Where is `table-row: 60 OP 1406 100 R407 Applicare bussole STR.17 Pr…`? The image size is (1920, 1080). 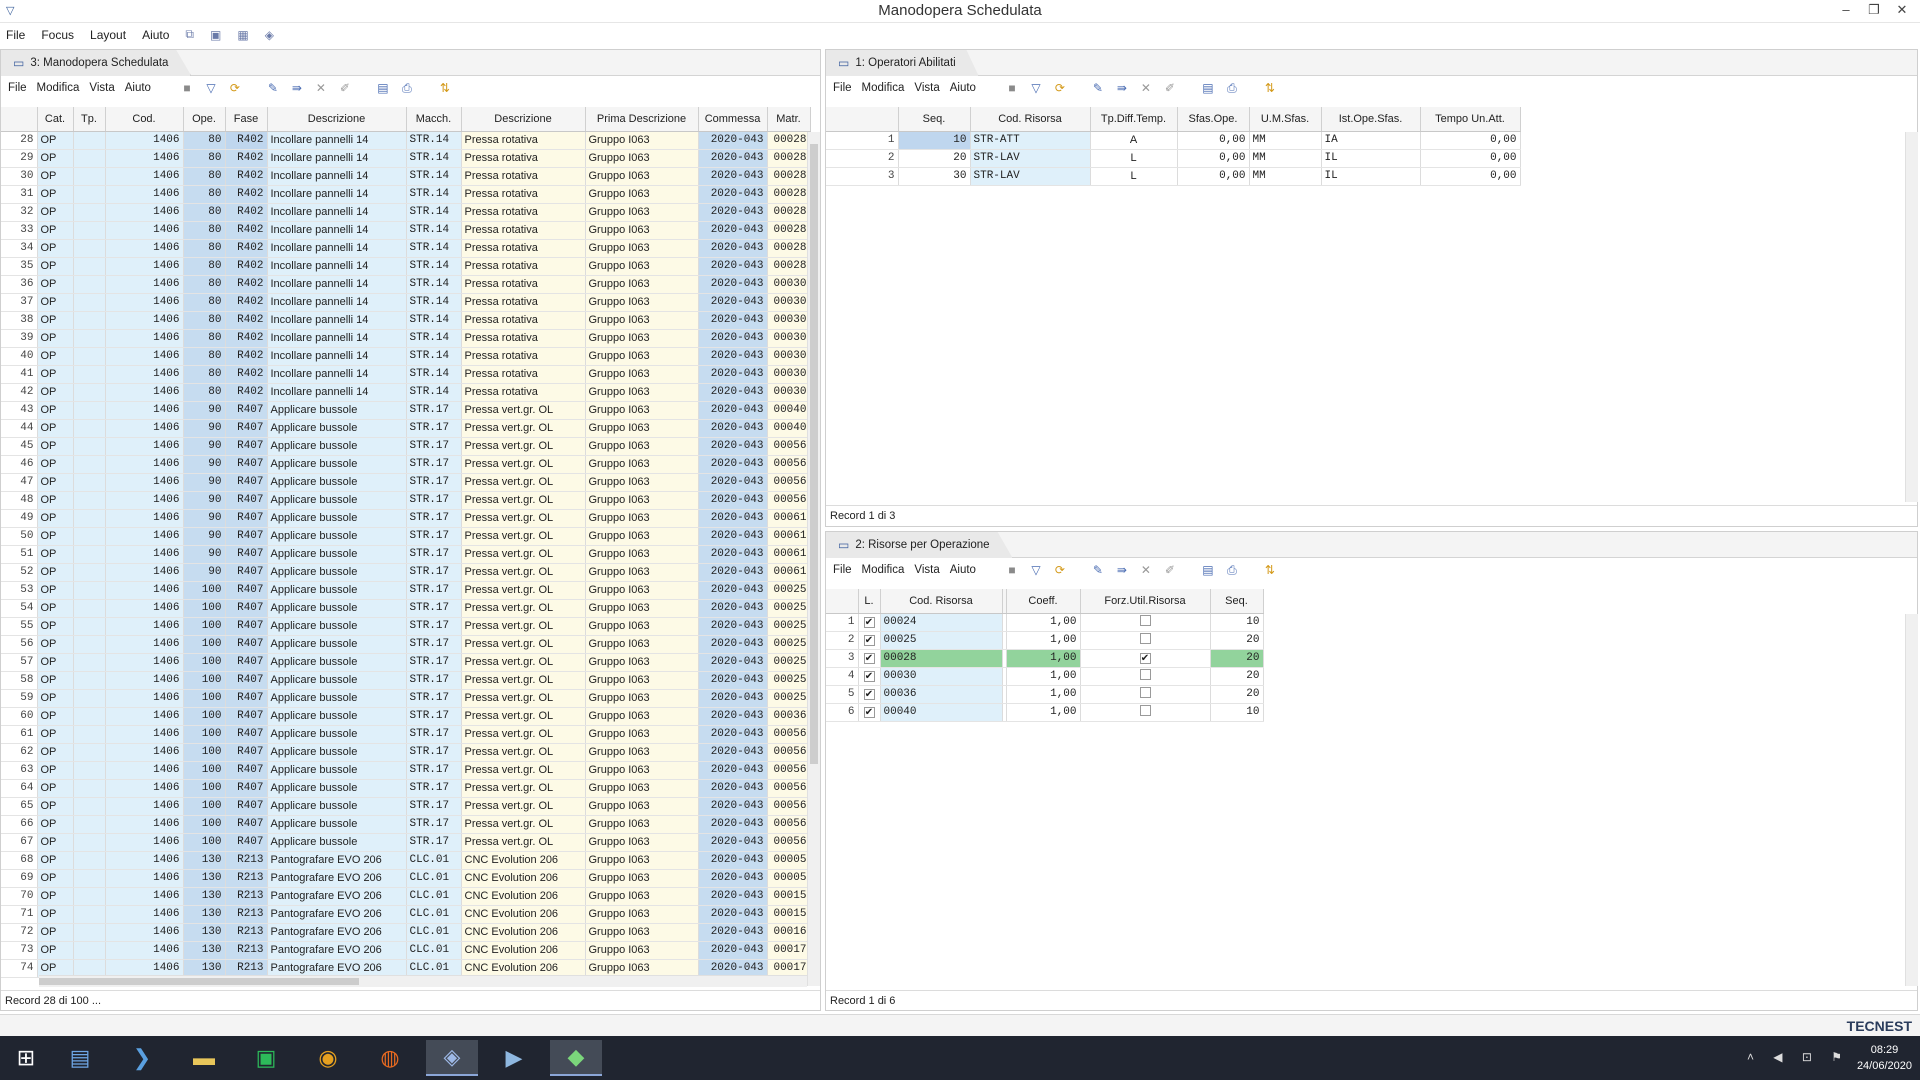
table-row: 60 OP 1406 100 R407 Applicare bussole STR.17 Pr… is located at coordinates (406, 716).